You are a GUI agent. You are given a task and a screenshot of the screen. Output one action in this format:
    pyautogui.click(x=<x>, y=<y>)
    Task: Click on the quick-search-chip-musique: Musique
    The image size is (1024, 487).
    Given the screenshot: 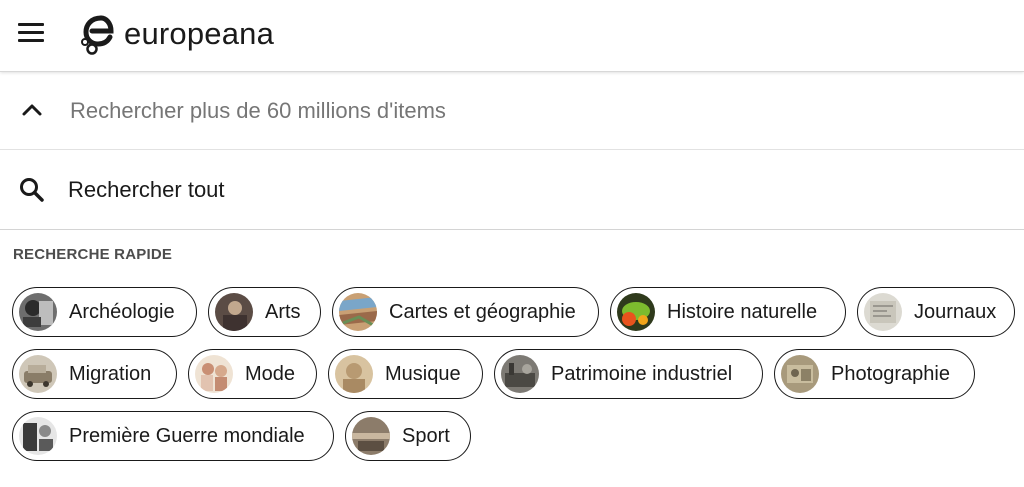 What is the action you would take?
    pyautogui.click(x=405, y=374)
    